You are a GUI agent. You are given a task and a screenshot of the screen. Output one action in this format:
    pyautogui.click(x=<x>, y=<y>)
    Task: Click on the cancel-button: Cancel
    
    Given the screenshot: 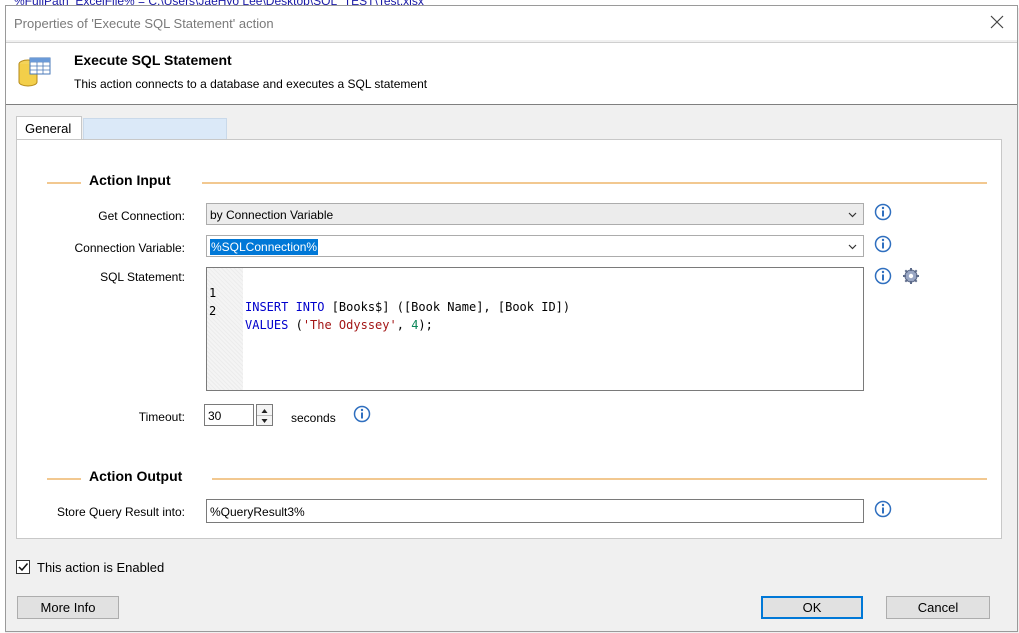 What is the action you would take?
    pyautogui.click(x=938, y=607)
    